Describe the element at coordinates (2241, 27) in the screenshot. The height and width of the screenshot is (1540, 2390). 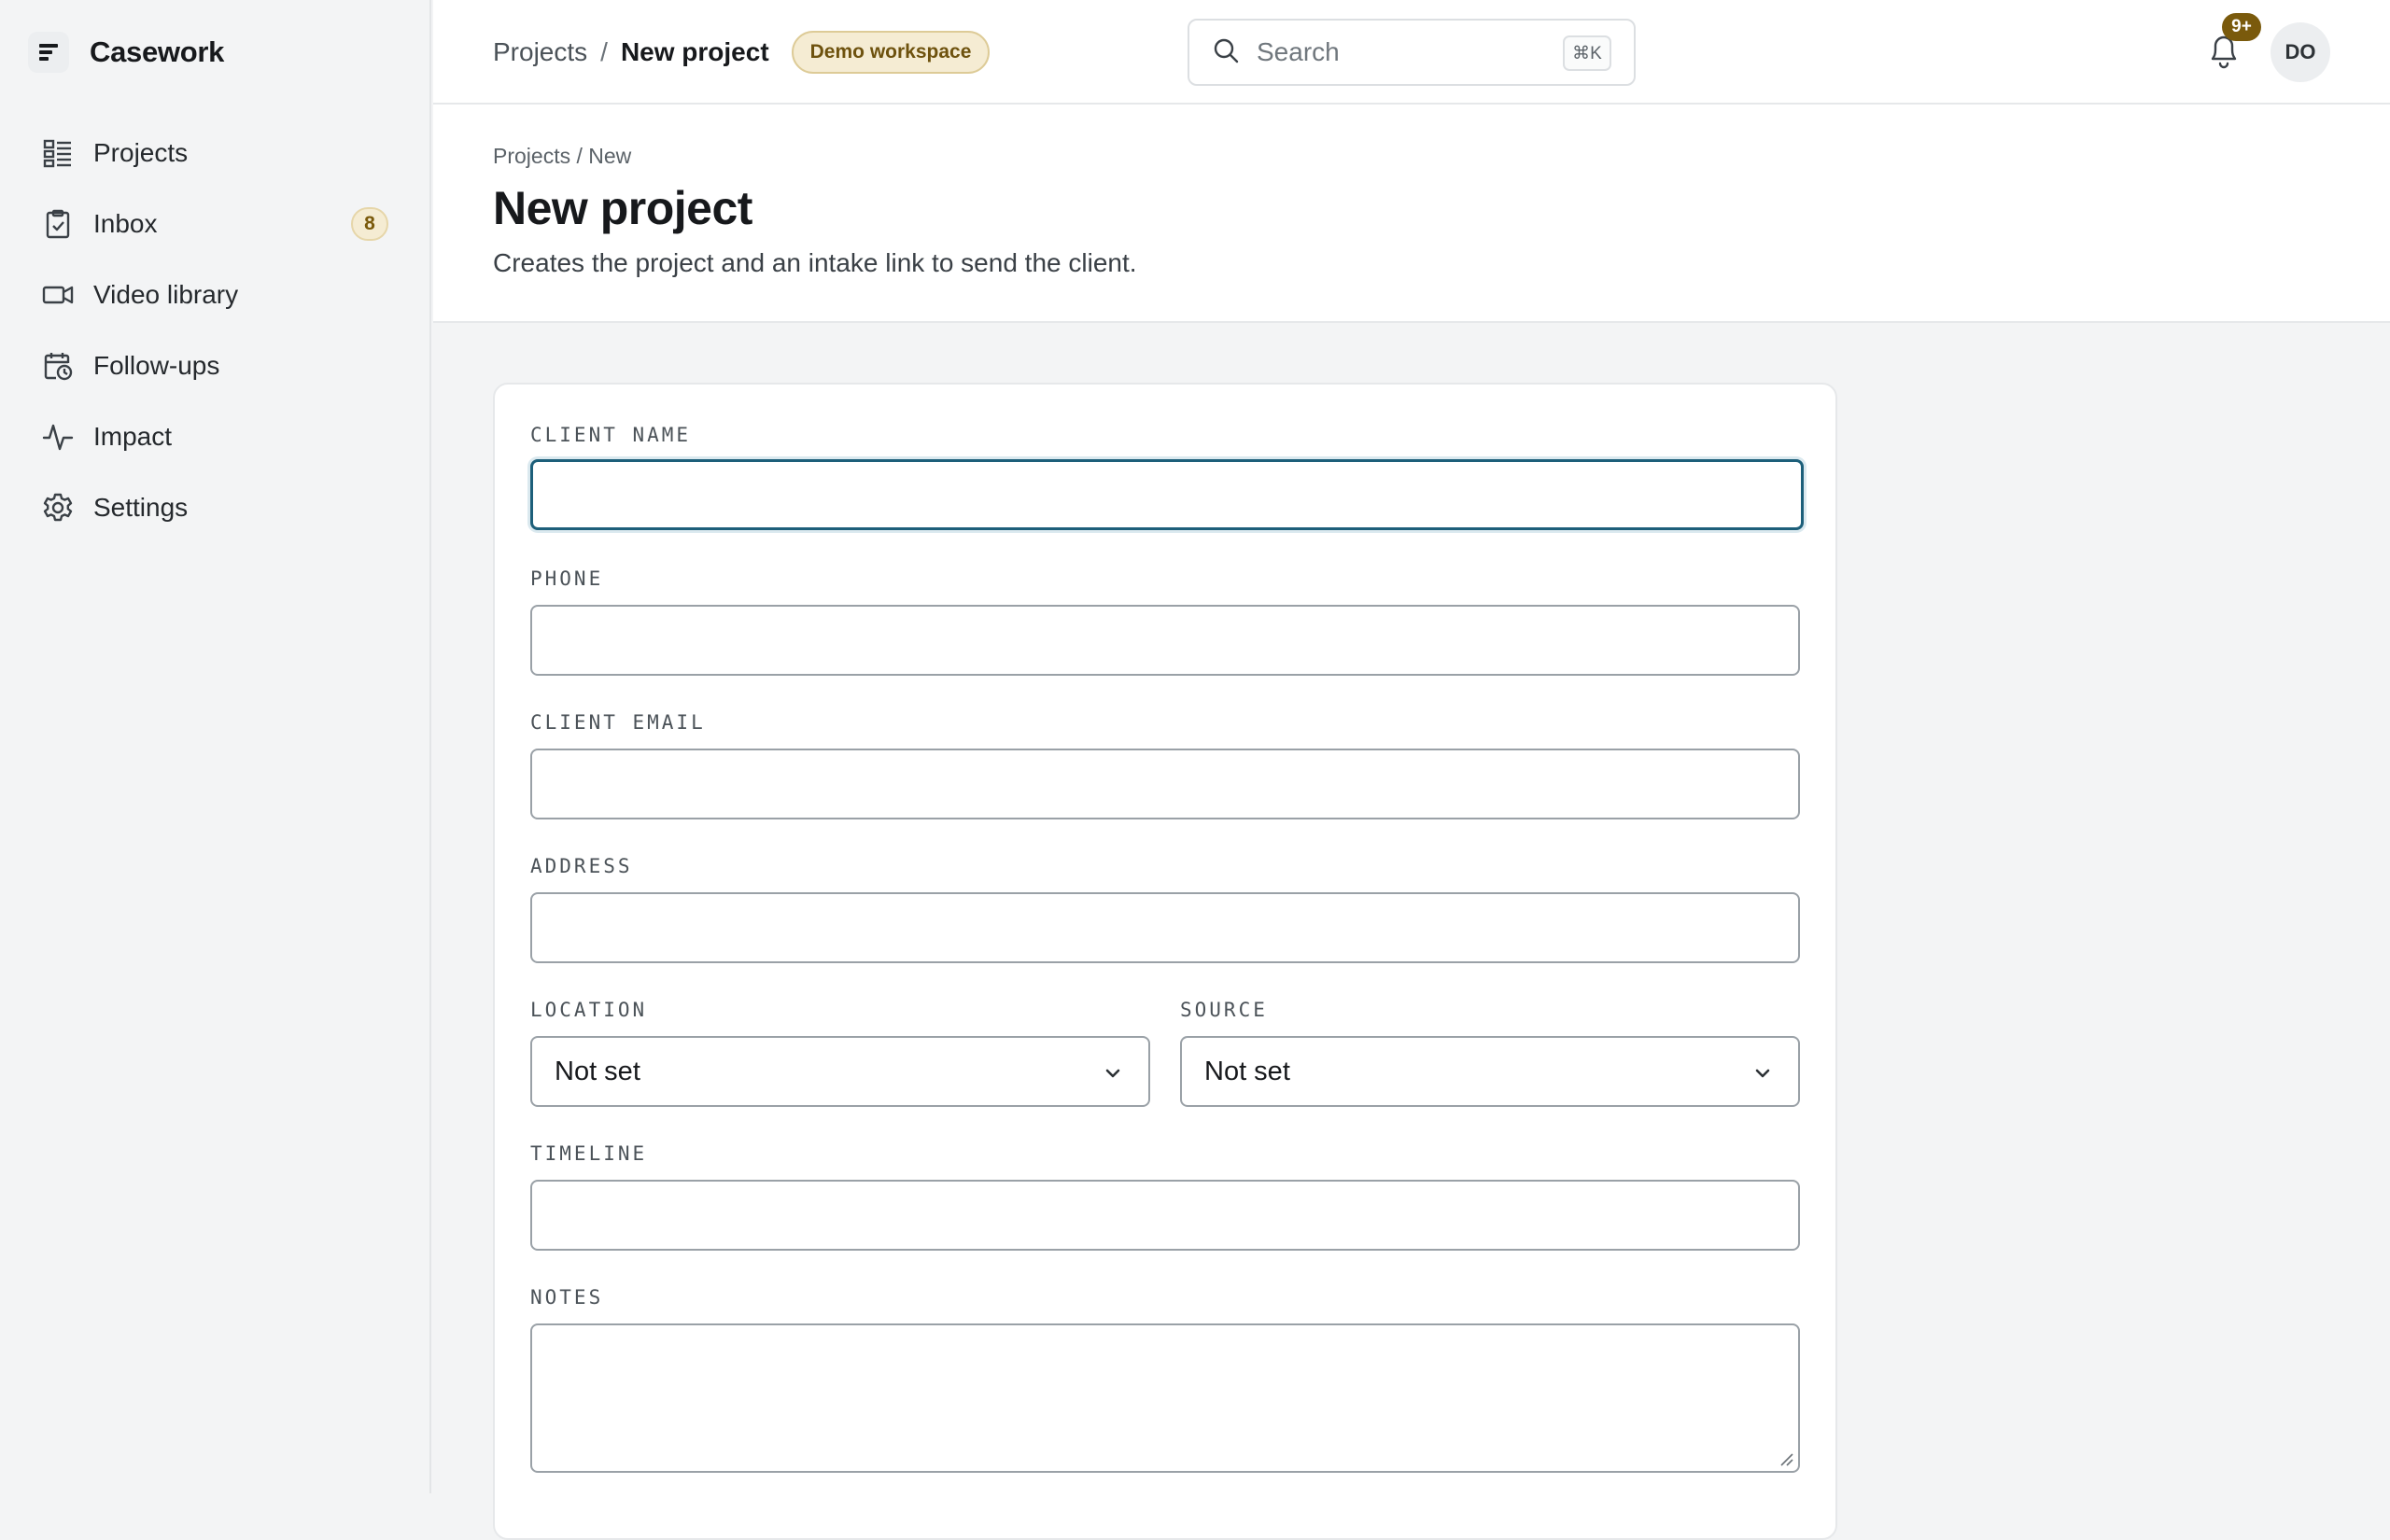
I see `notification-count-badge: 9+` at that location.